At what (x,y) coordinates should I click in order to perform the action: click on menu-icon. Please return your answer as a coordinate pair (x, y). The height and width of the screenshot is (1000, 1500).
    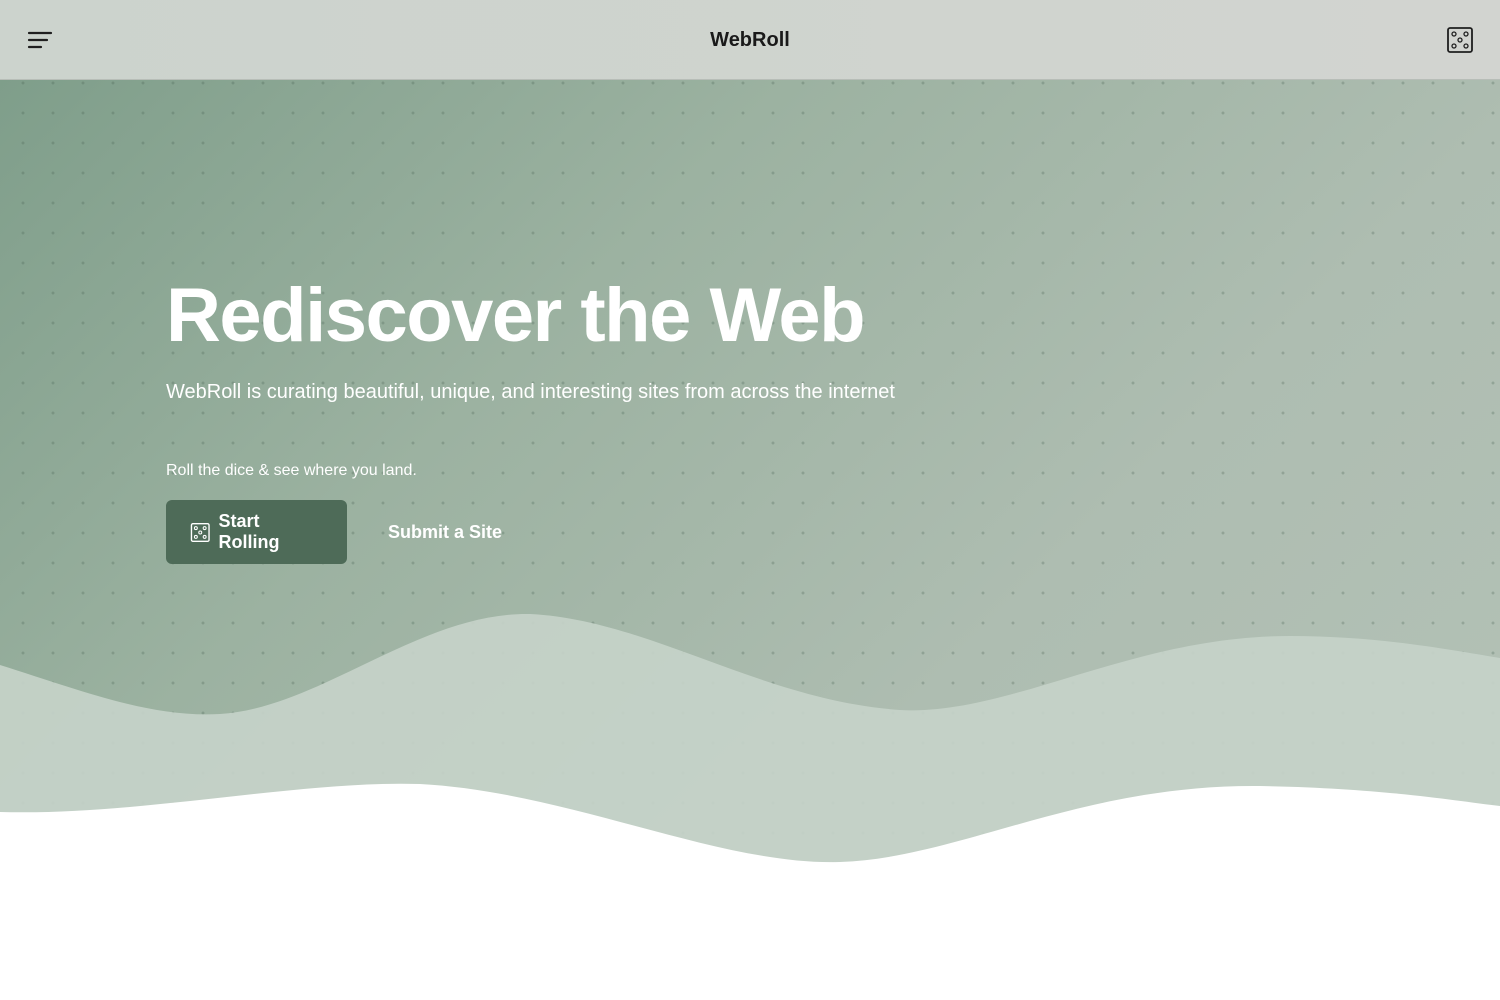
    Looking at the image, I should click on (40, 40).